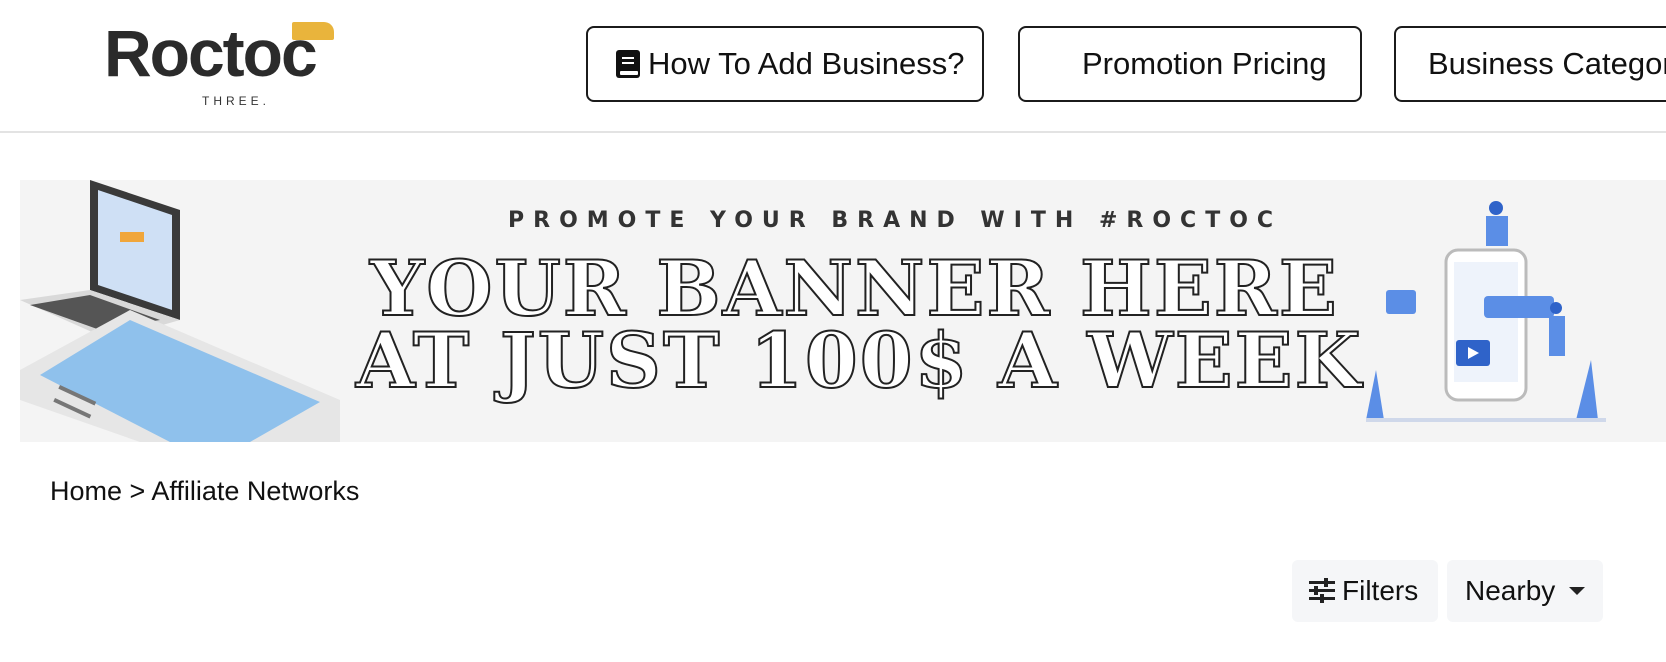  Describe the element at coordinates (236, 101) in the screenshot. I see `logo-subtitle: THREE.` at that location.